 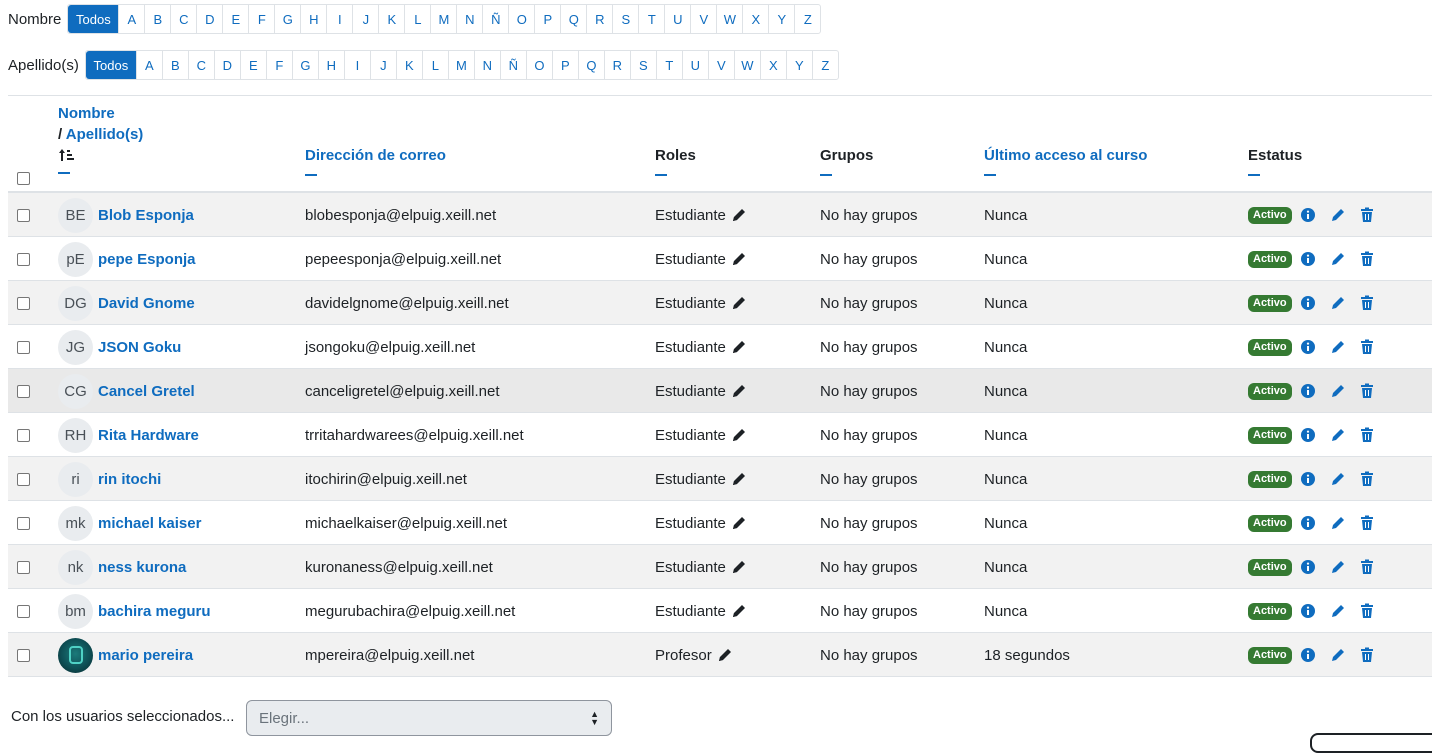 I want to click on user-profile-link: bachira meguru, so click(x=154, y=611).